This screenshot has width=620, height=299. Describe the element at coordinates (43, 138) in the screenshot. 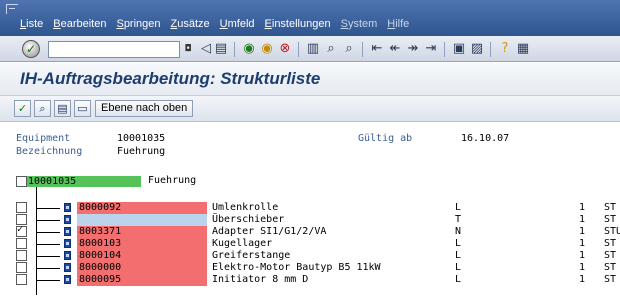

I see `equipment-label: Equipment` at that location.